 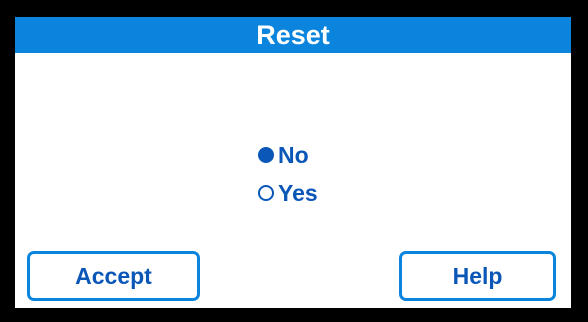 What do you see at coordinates (293, 35) in the screenshot?
I see `dialog-title: Reset` at bounding box center [293, 35].